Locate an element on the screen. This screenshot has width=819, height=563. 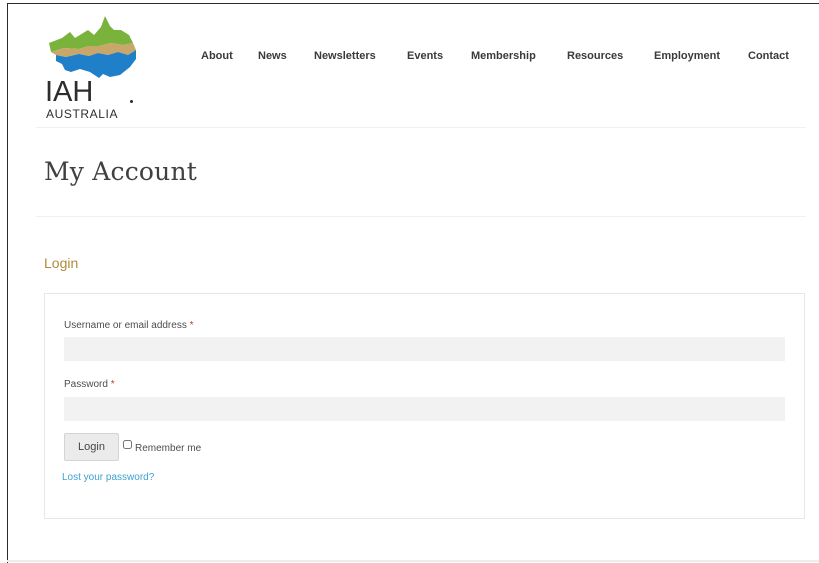
username-input is located at coordinates (424, 349).